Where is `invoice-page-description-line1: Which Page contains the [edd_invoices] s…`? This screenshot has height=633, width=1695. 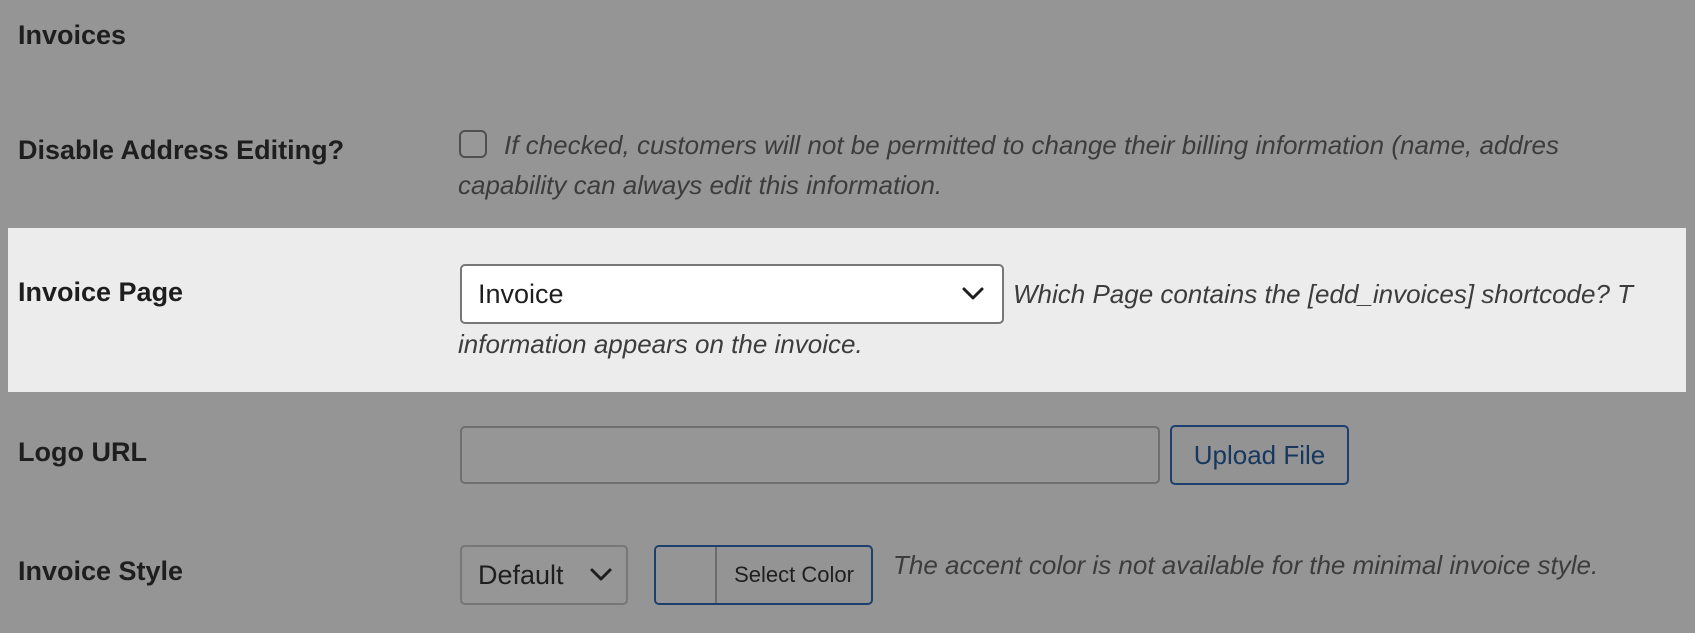
invoice-page-description-line1: Which Page contains the [edd_invoices] s… is located at coordinates (1323, 294).